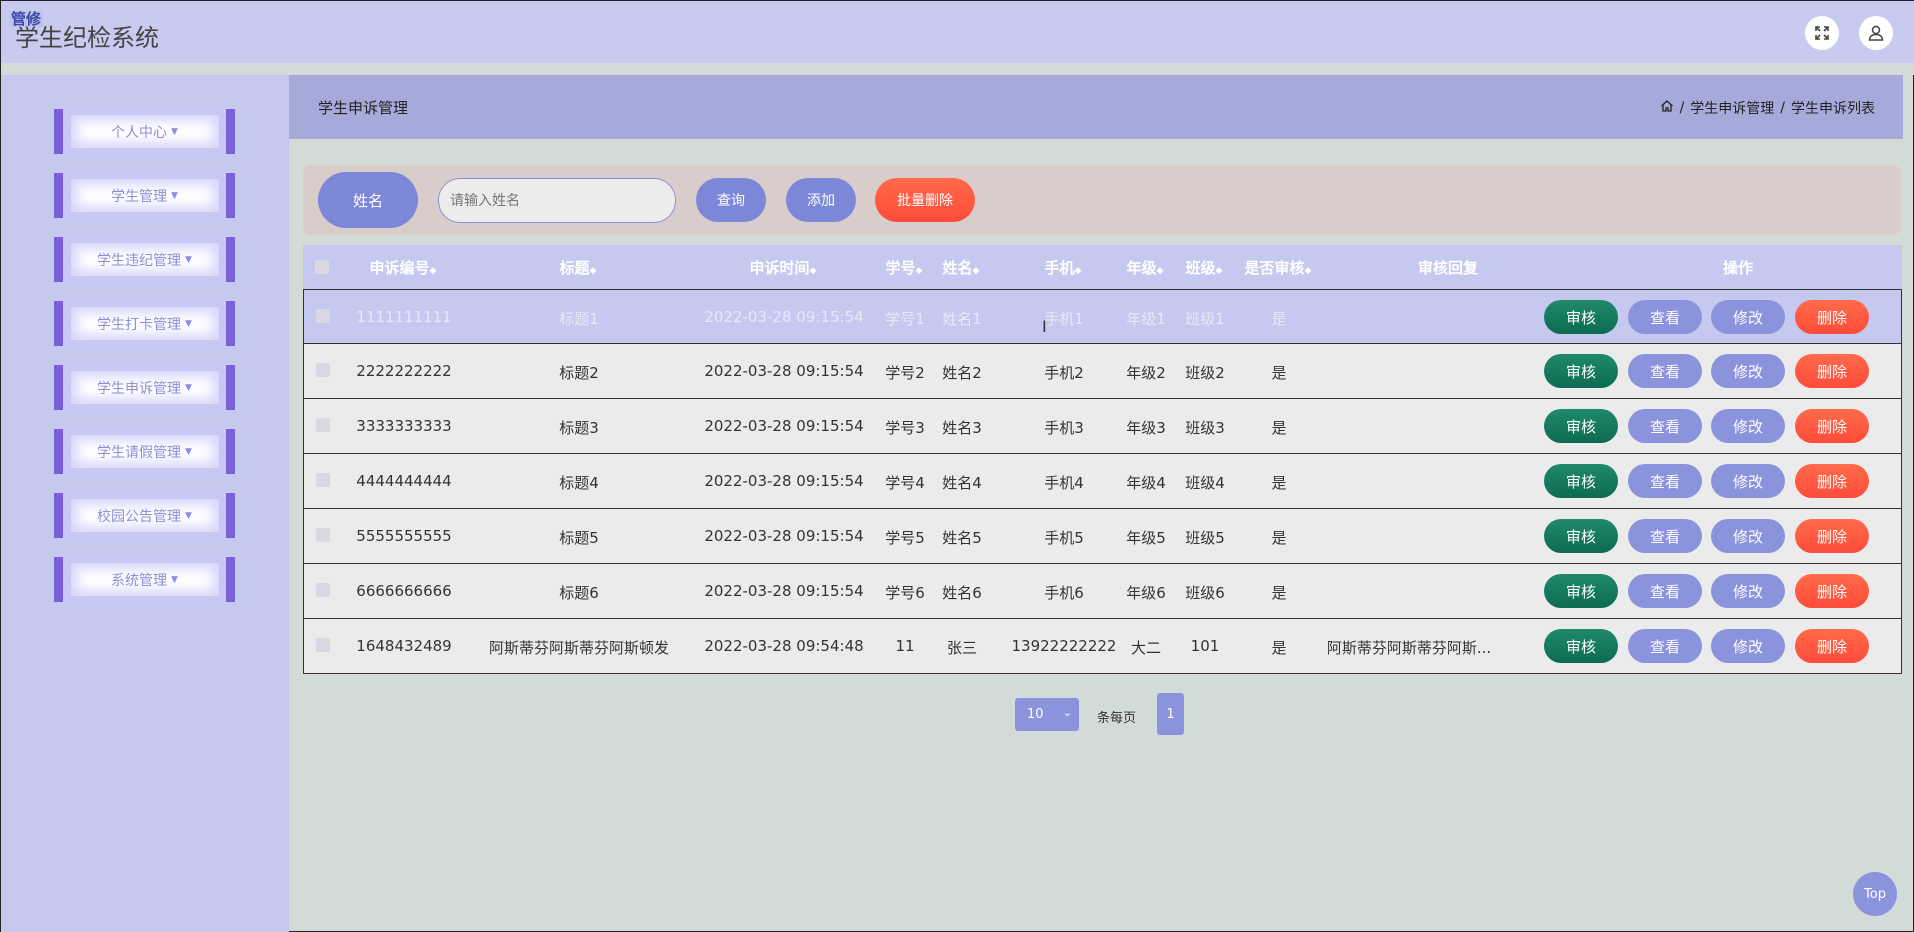  What do you see at coordinates (578, 267) in the screenshot?
I see `column-header: 标题◆` at bounding box center [578, 267].